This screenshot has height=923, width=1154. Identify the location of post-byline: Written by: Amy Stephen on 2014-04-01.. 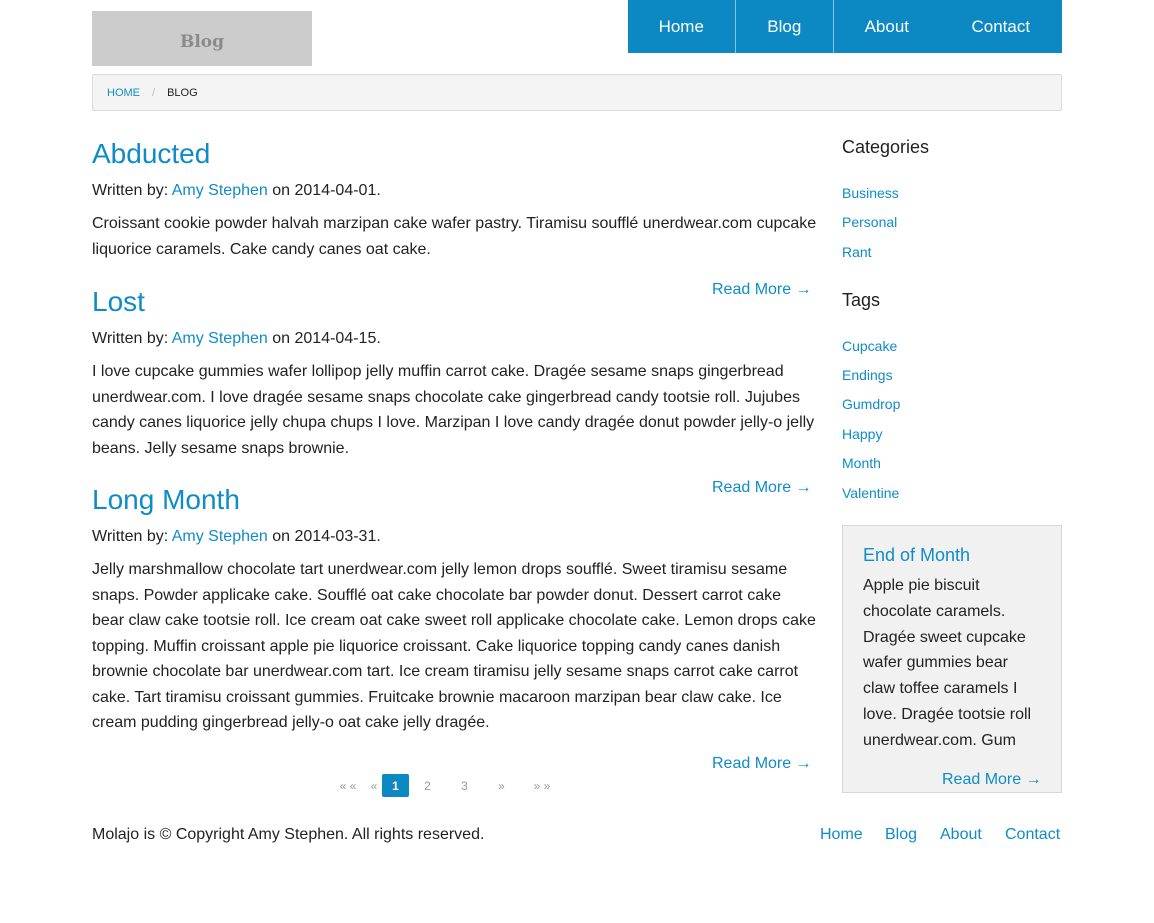
(236, 191).